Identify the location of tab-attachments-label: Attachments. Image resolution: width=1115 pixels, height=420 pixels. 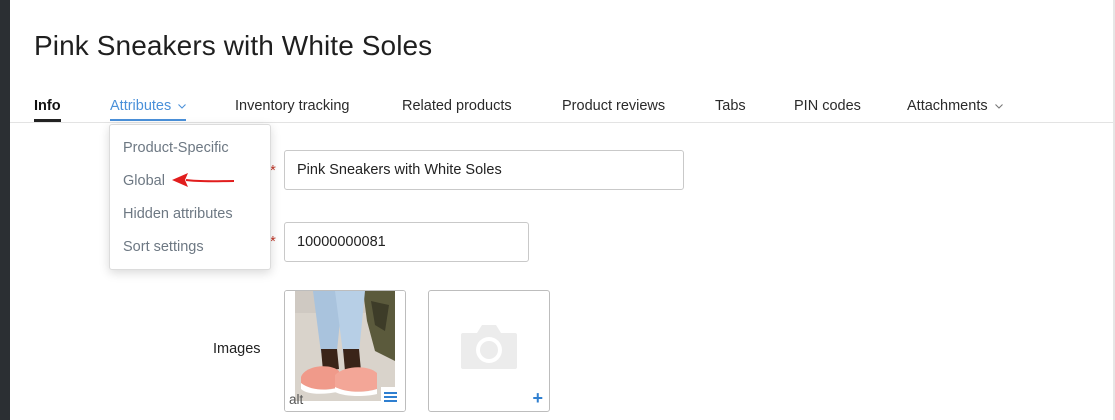
(947, 106).